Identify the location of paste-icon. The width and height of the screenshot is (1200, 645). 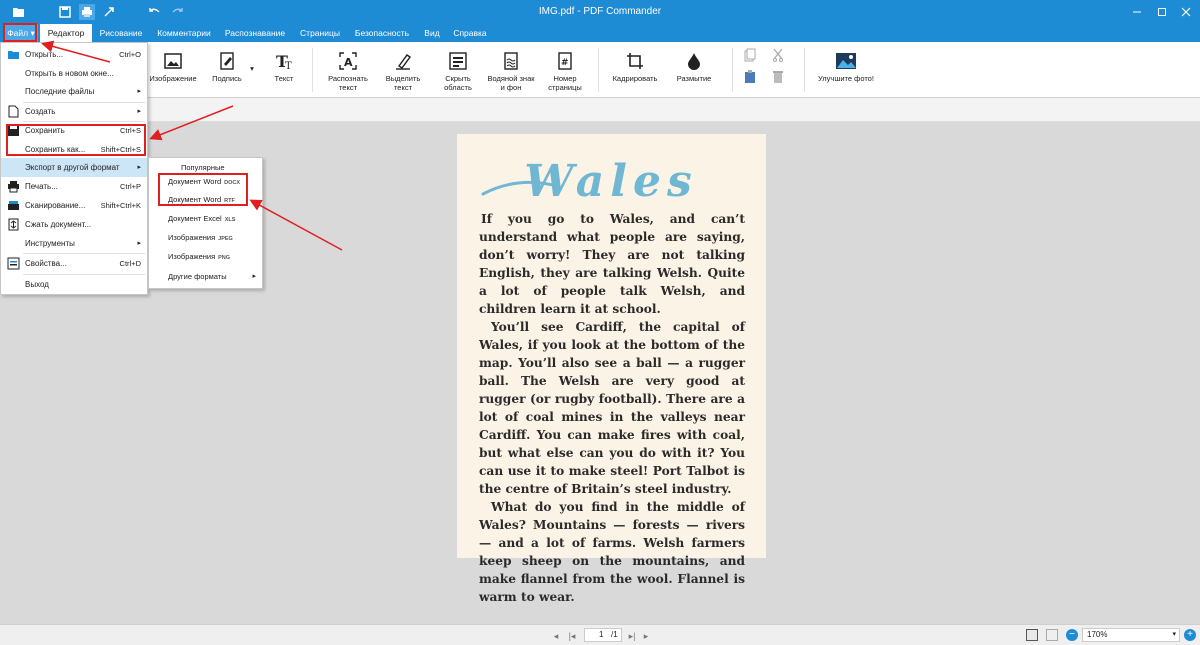
(752, 77).